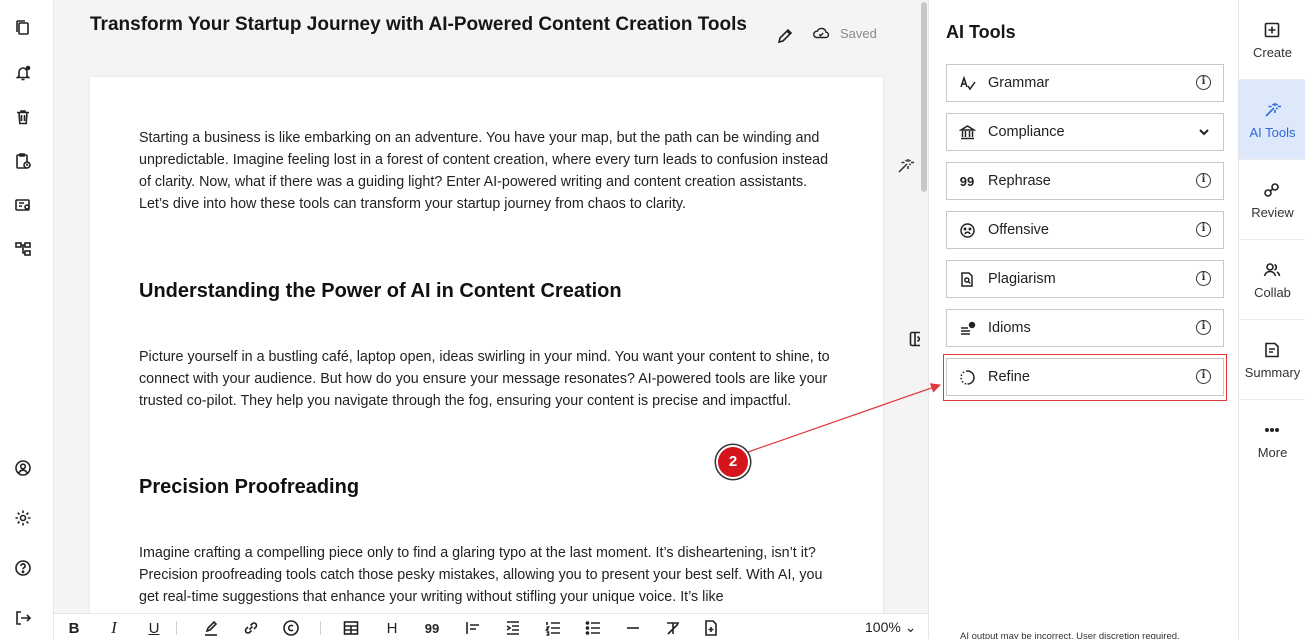  I want to click on documents-icon, so click(23, 28).